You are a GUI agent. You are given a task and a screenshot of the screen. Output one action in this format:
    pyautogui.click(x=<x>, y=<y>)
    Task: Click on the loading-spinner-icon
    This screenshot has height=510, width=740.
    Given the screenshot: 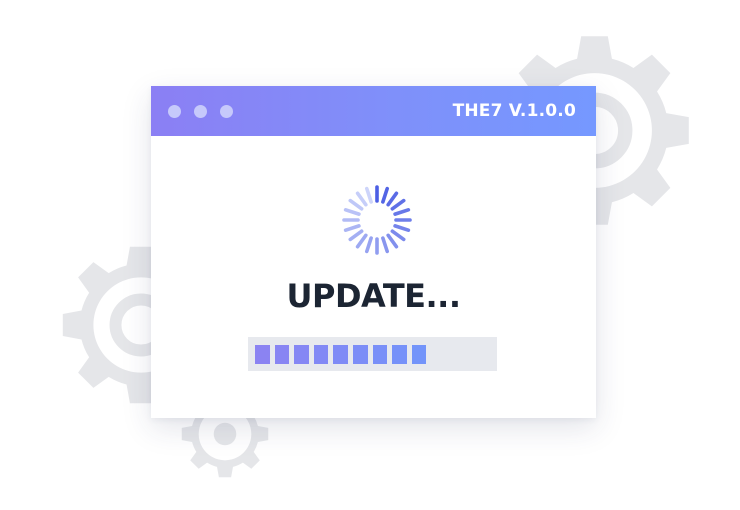 What is the action you would take?
    pyautogui.click(x=377, y=220)
    